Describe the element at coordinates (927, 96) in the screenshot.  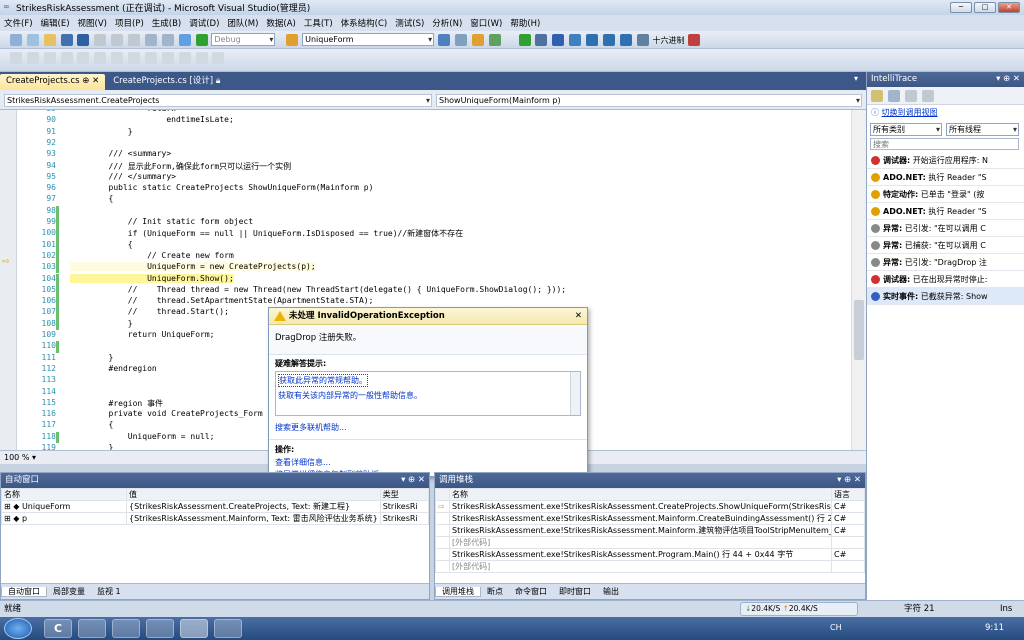
I see `open-log-icon` at that location.